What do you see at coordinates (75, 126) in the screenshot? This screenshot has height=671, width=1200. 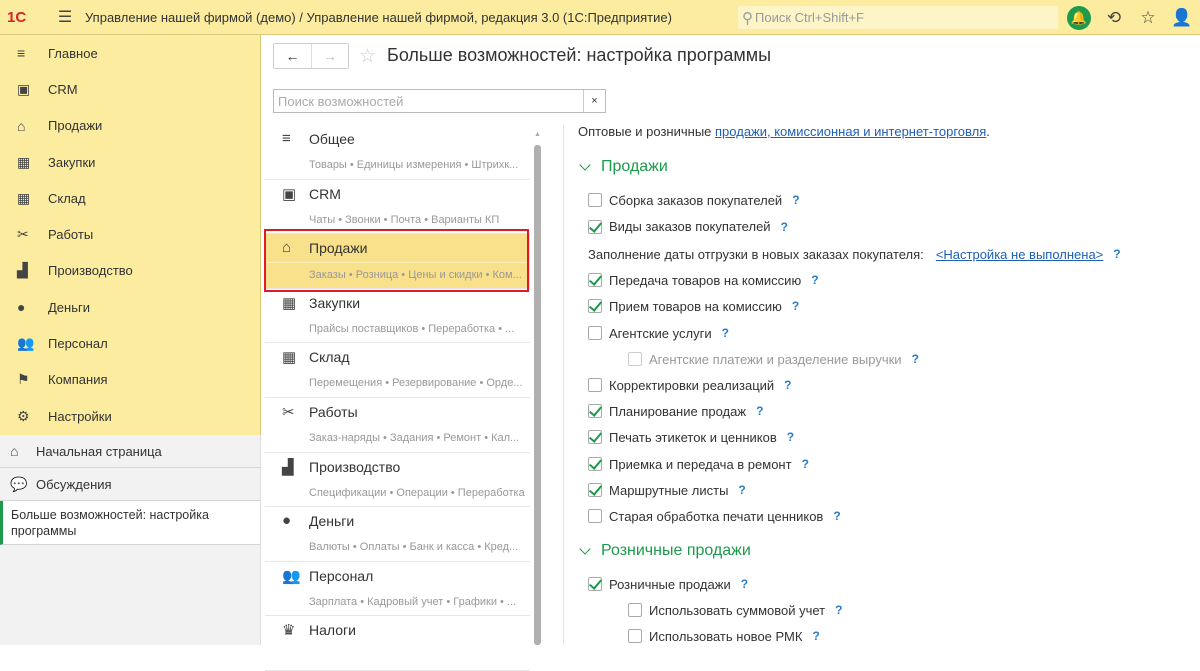 I see `sidebar-item-label: Продажи` at bounding box center [75, 126].